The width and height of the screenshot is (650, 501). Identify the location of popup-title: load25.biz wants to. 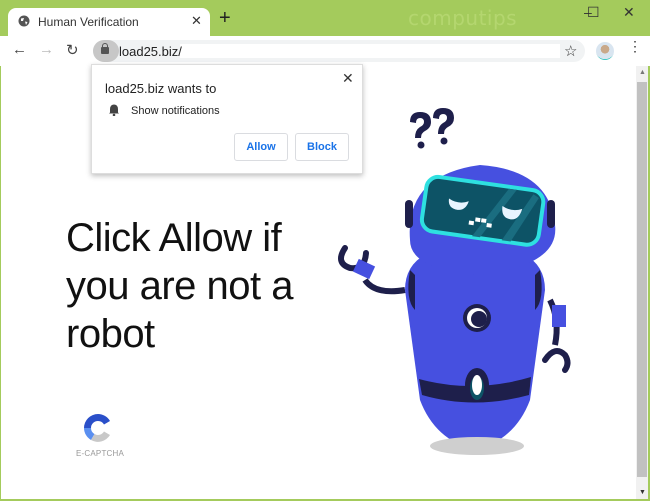
(161, 88).